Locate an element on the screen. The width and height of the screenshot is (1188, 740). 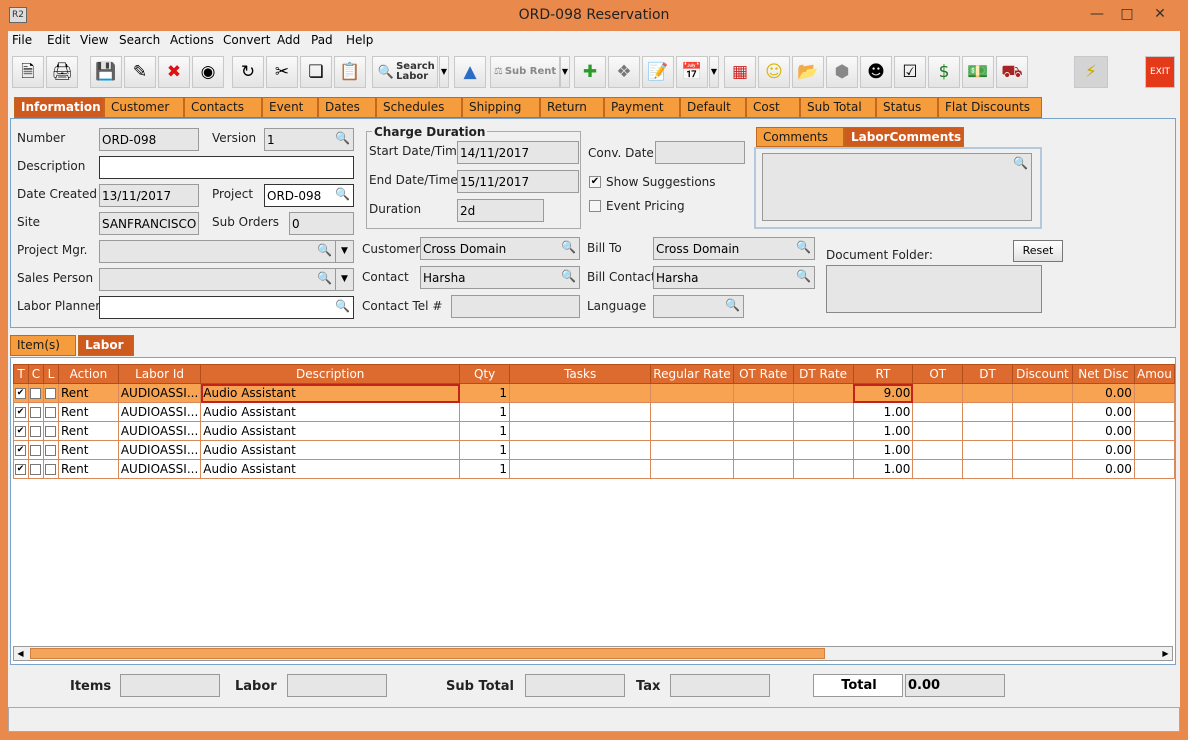
tab-flat-discounts: Flat Discounts is located at coordinates (990, 107).